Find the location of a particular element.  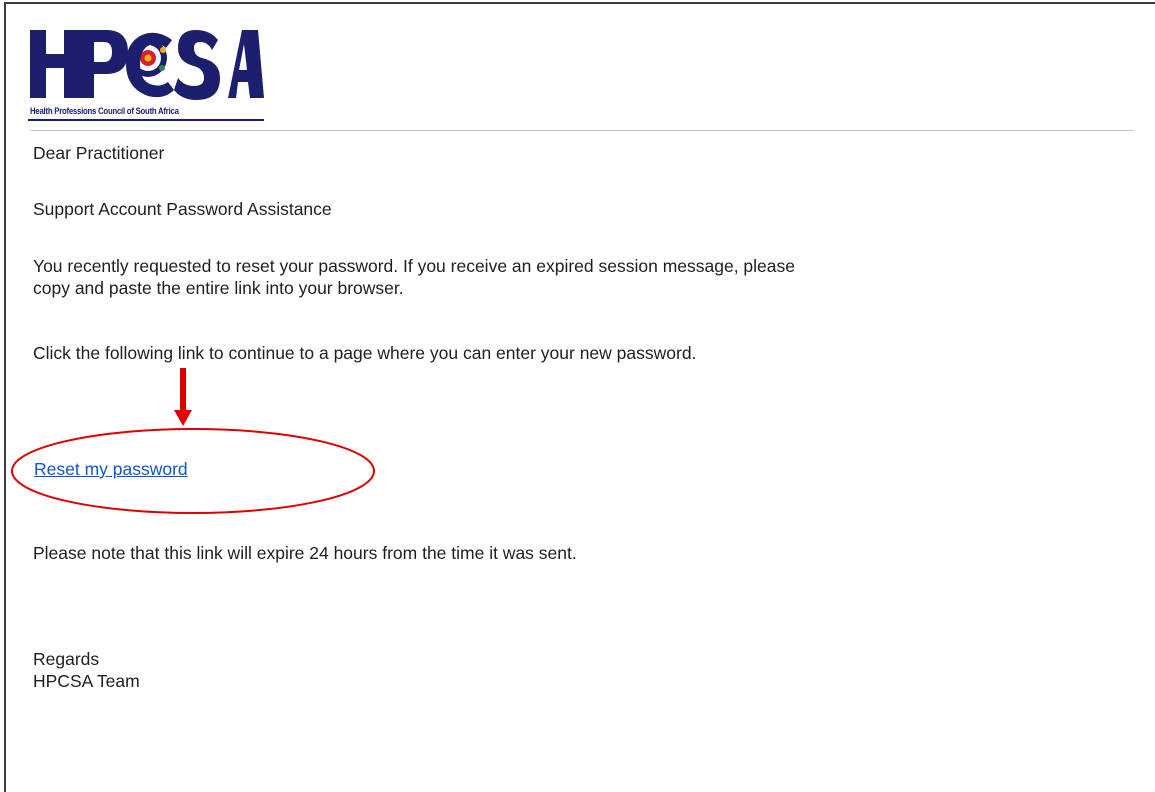

greeting: Dear Practitioner is located at coordinates (99, 153).